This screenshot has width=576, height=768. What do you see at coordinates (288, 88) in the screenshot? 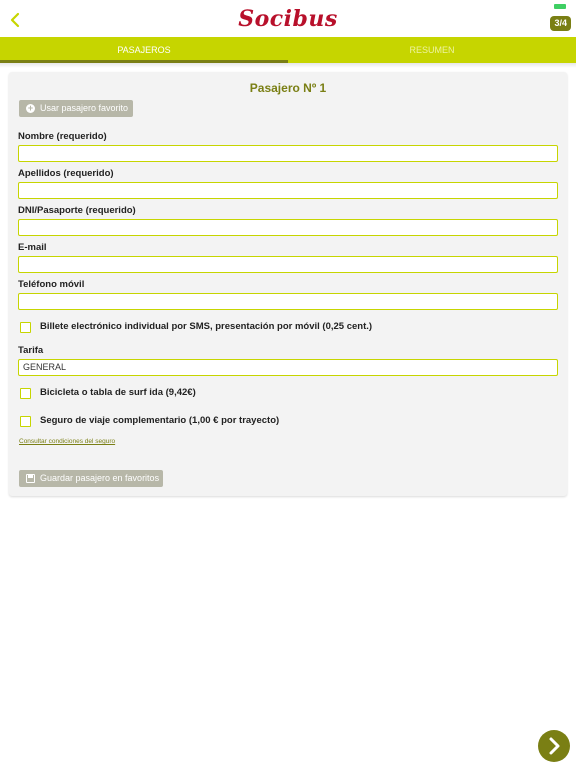
I see `passenger-title: Pasajero Nº 1` at bounding box center [288, 88].